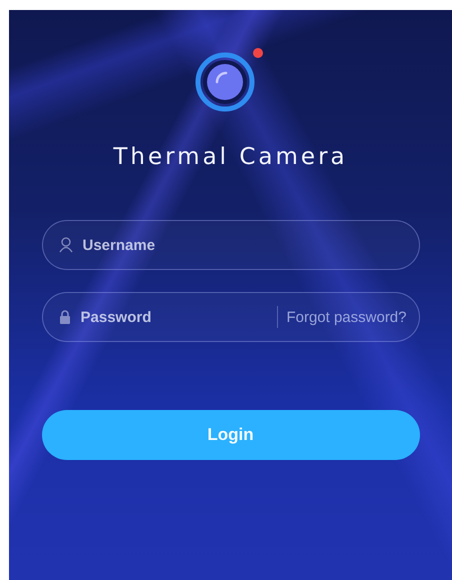 The height and width of the screenshot is (580, 452). What do you see at coordinates (346, 317) in the screenshot?
I see `forgot-password-link: Forgot password?` at bounding box center [346, 317].